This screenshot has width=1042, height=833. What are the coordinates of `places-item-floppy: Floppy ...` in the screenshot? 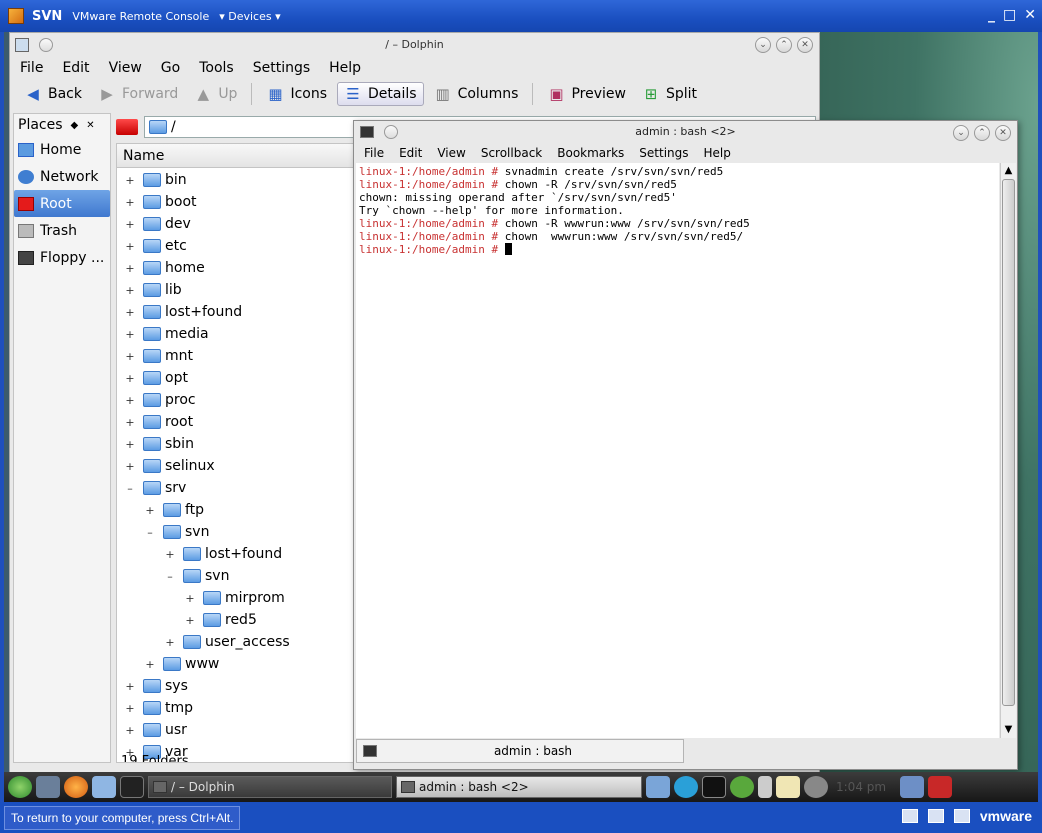 It's located at (62, 257).